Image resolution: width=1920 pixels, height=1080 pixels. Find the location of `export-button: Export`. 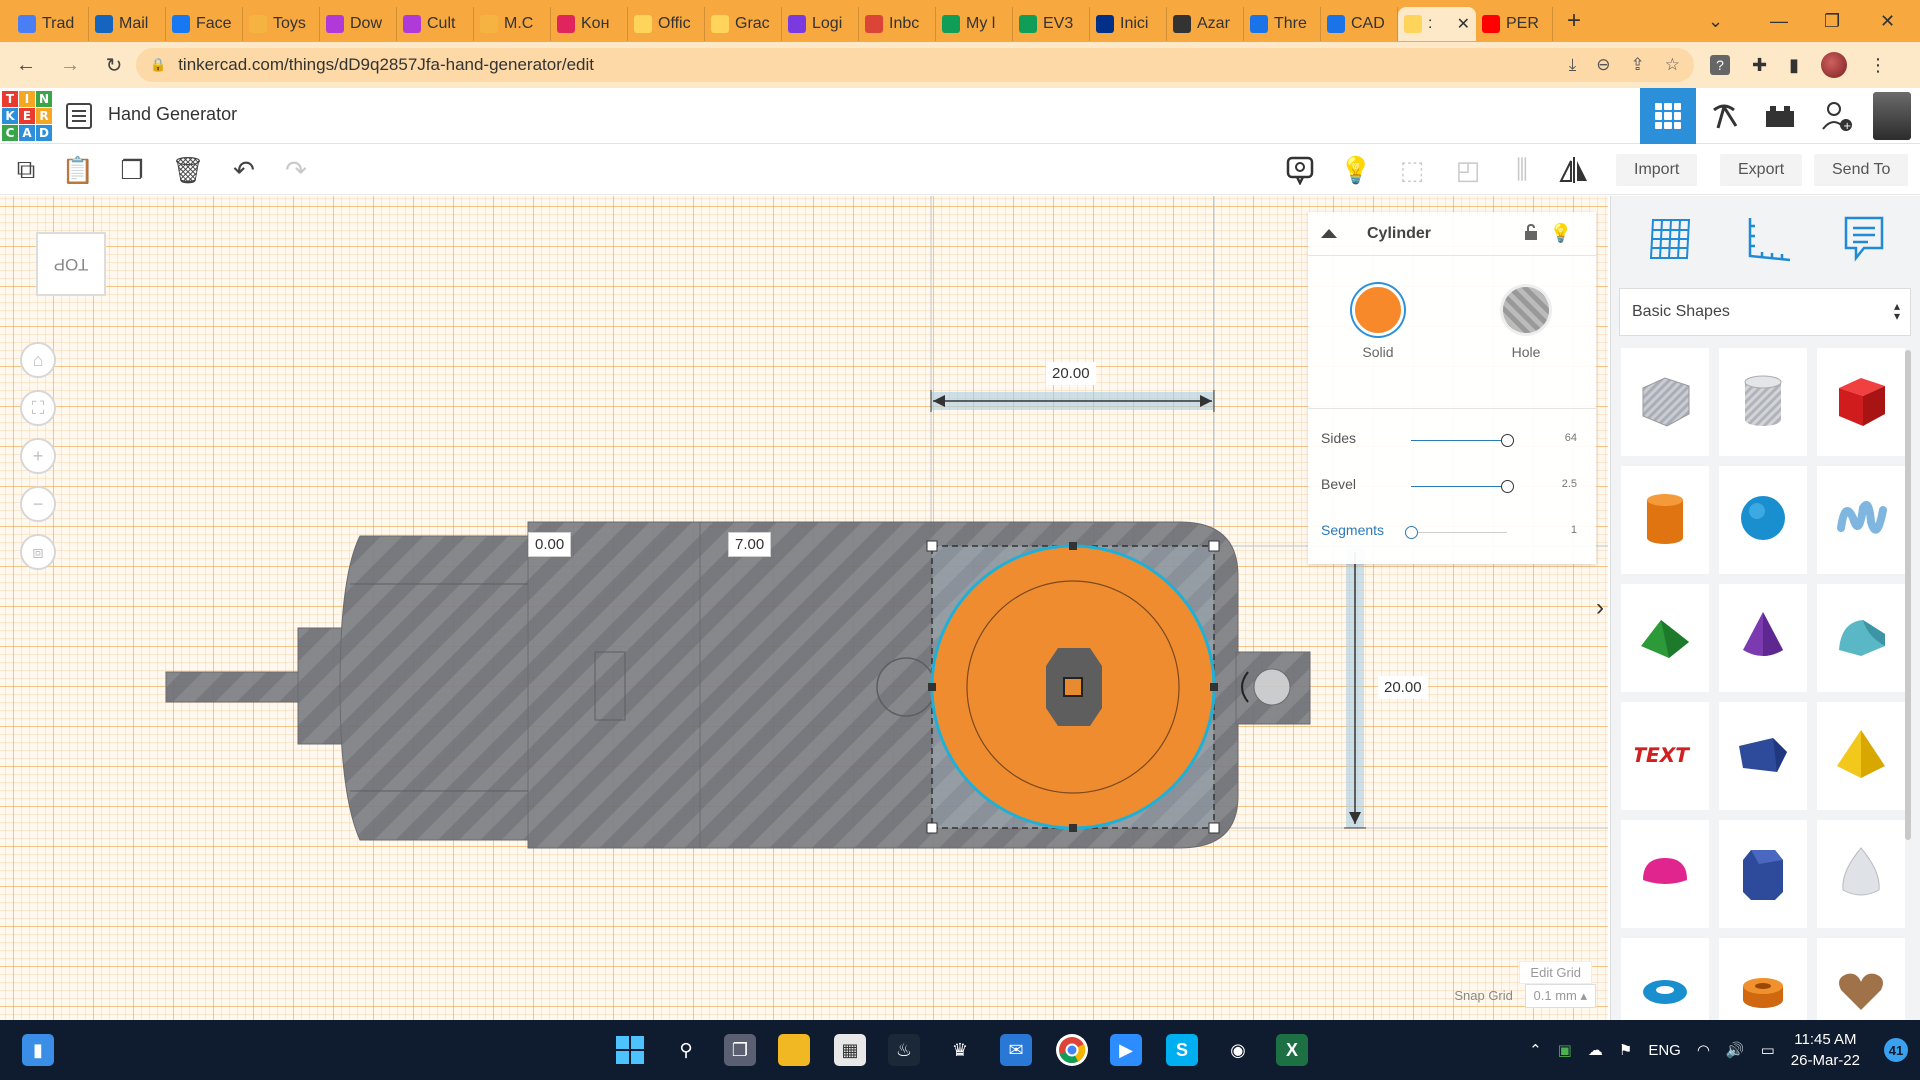

export-button: Export is located at coordinates (1761, 170).